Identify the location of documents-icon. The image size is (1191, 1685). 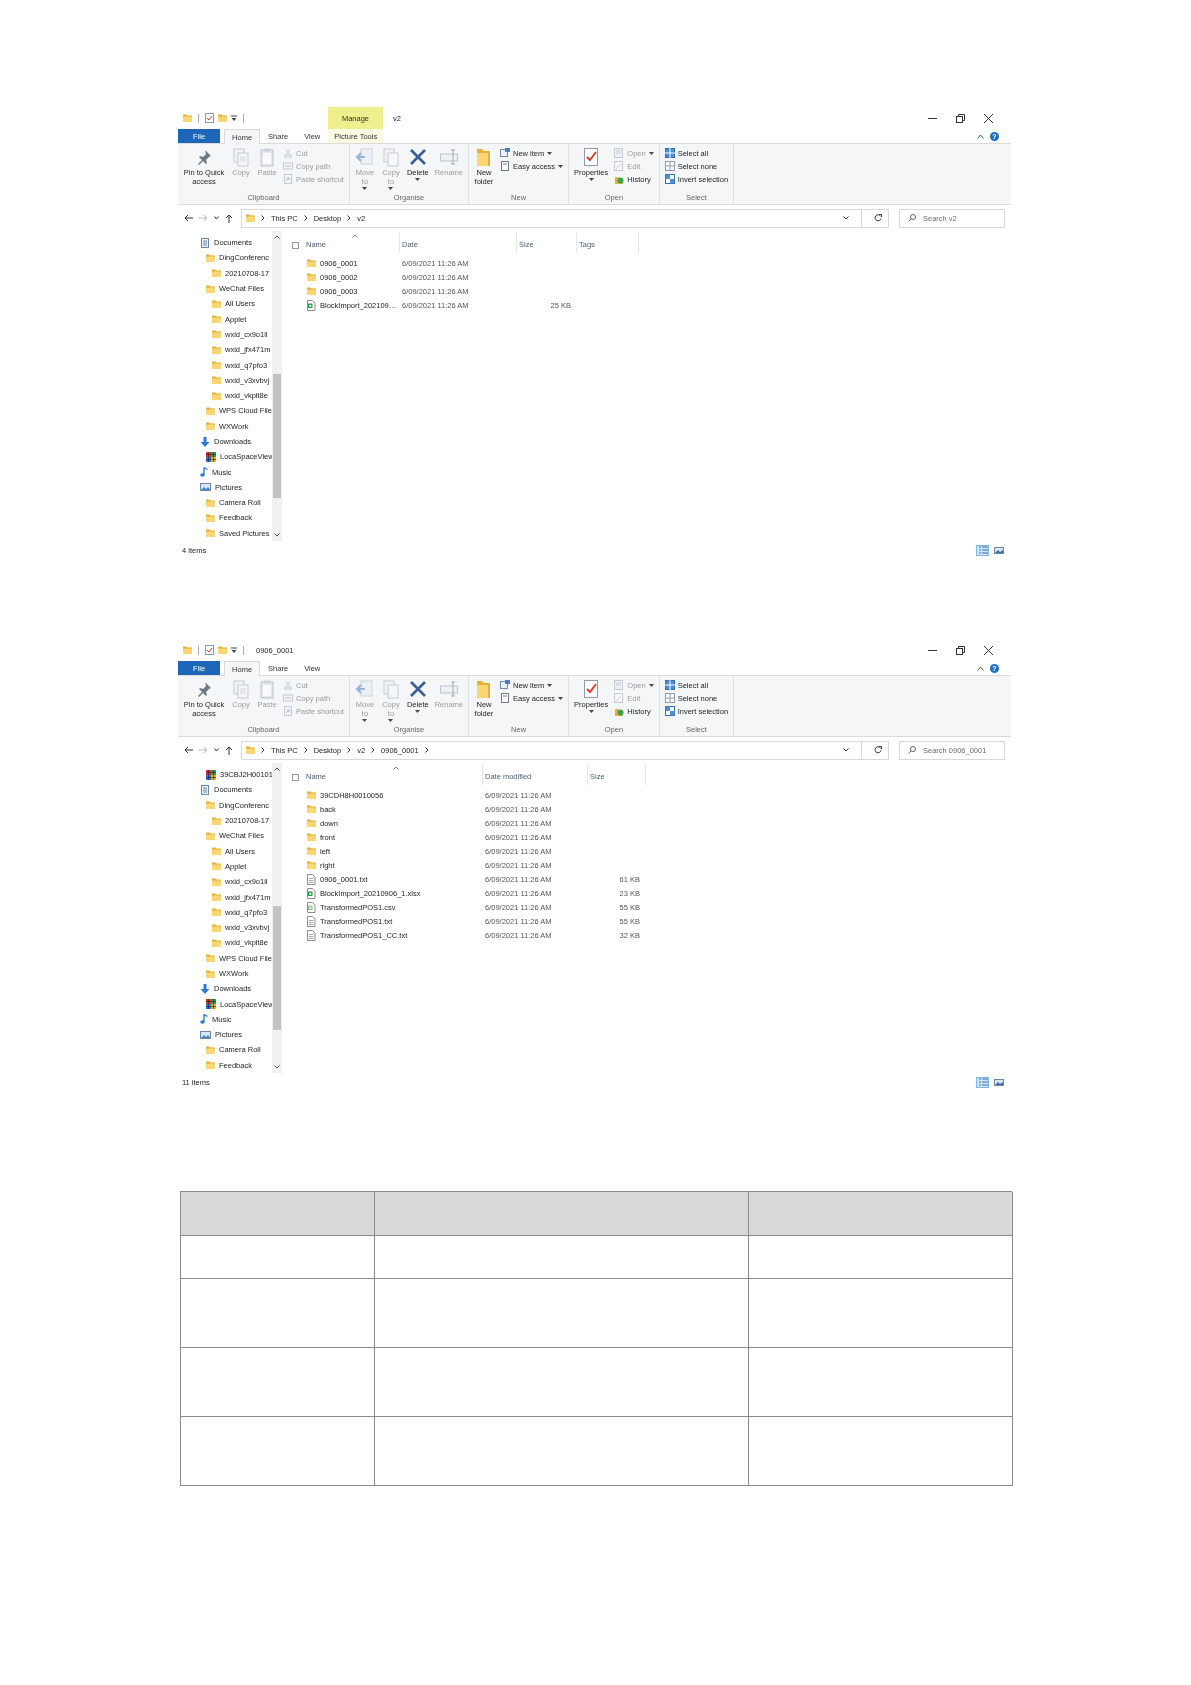
(205, 242).